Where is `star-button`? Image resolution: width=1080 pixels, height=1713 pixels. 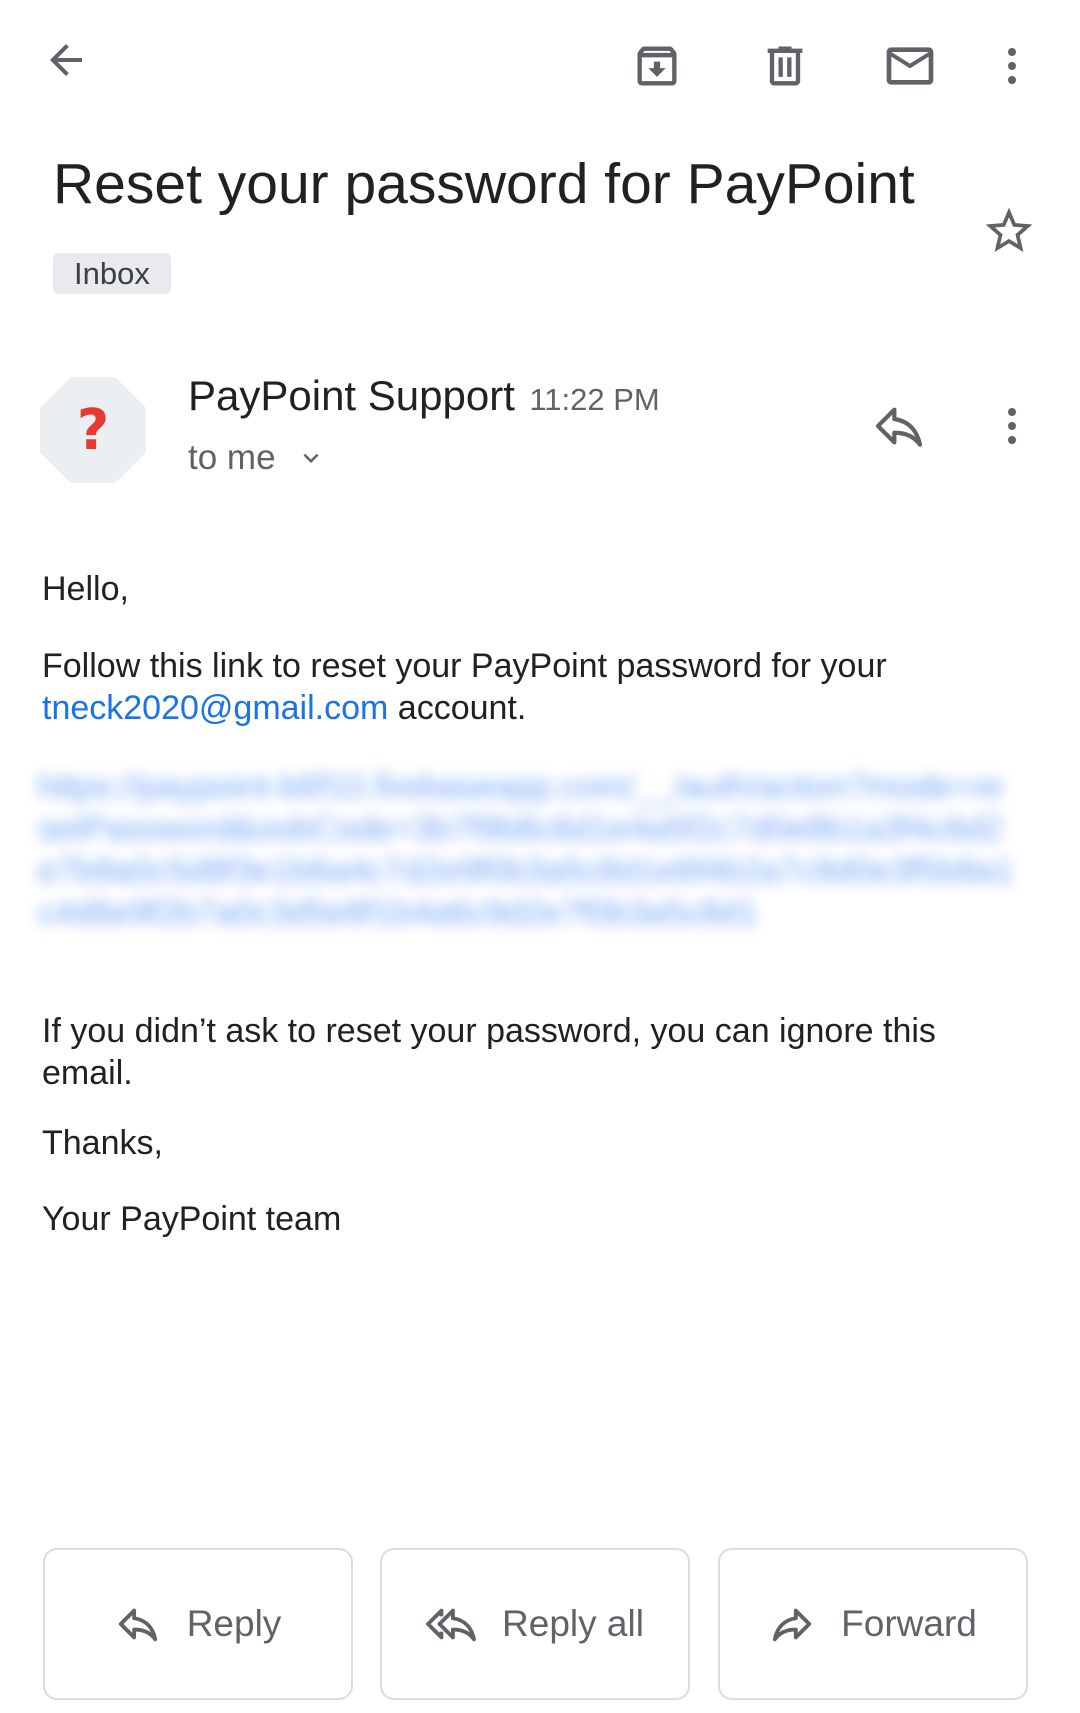 star-button is located at coordinates (1009, 231).